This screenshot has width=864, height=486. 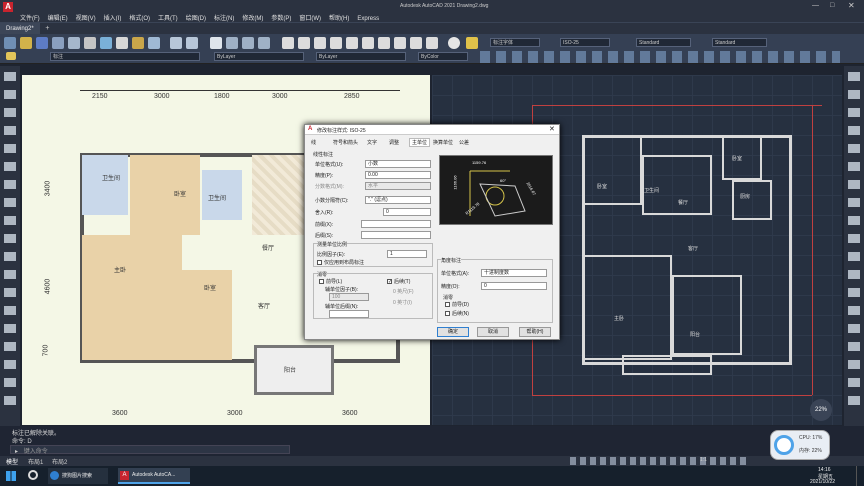 What do you see at coordinates (26, 43) in the screenshot?
I see `open-icon` at bounding box center [26, 43].